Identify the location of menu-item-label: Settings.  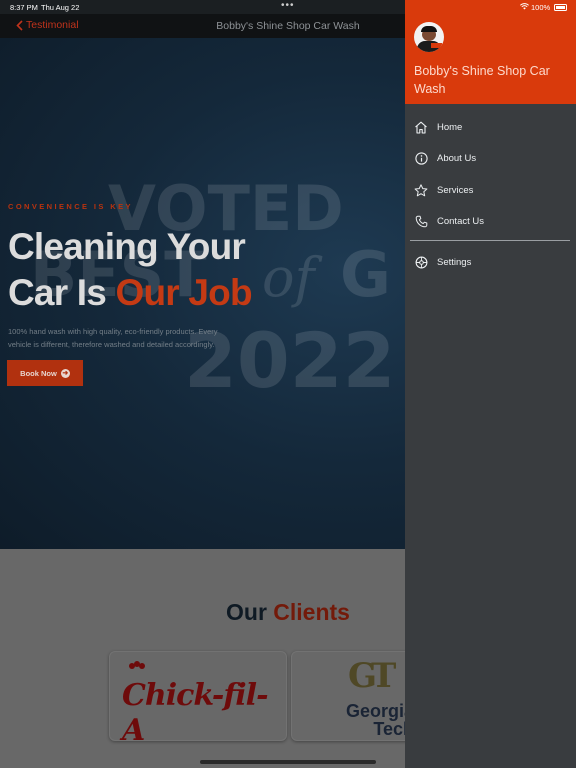
(454, 262).